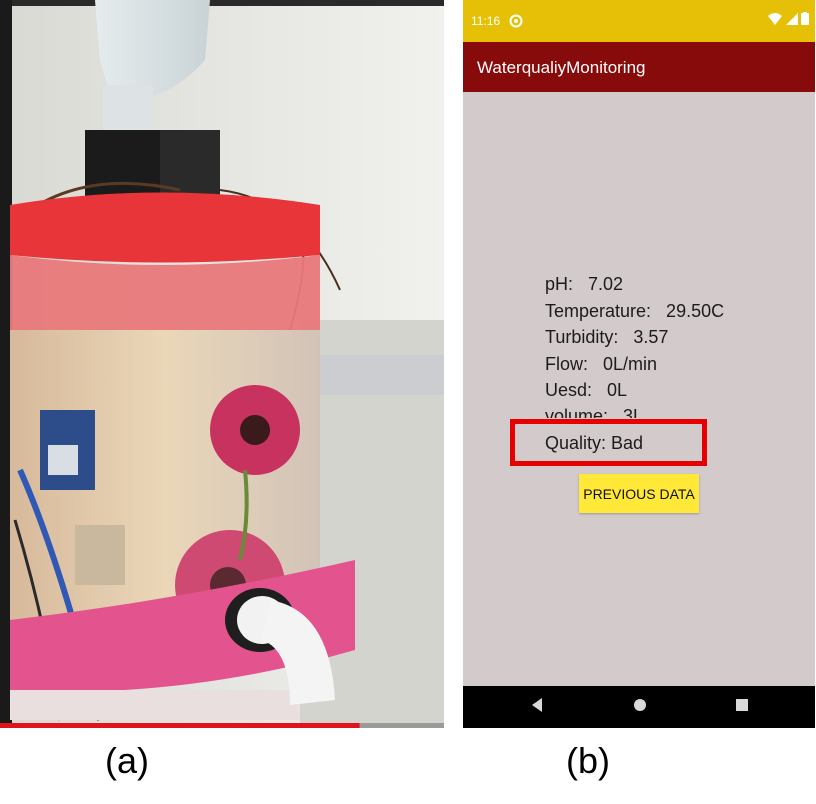 Image resolution: width=816 pixels, height=804 pixels. Describe the element at coordinates (639, 21) in the screenshot. I see `status-bar: 11:16` at that location.